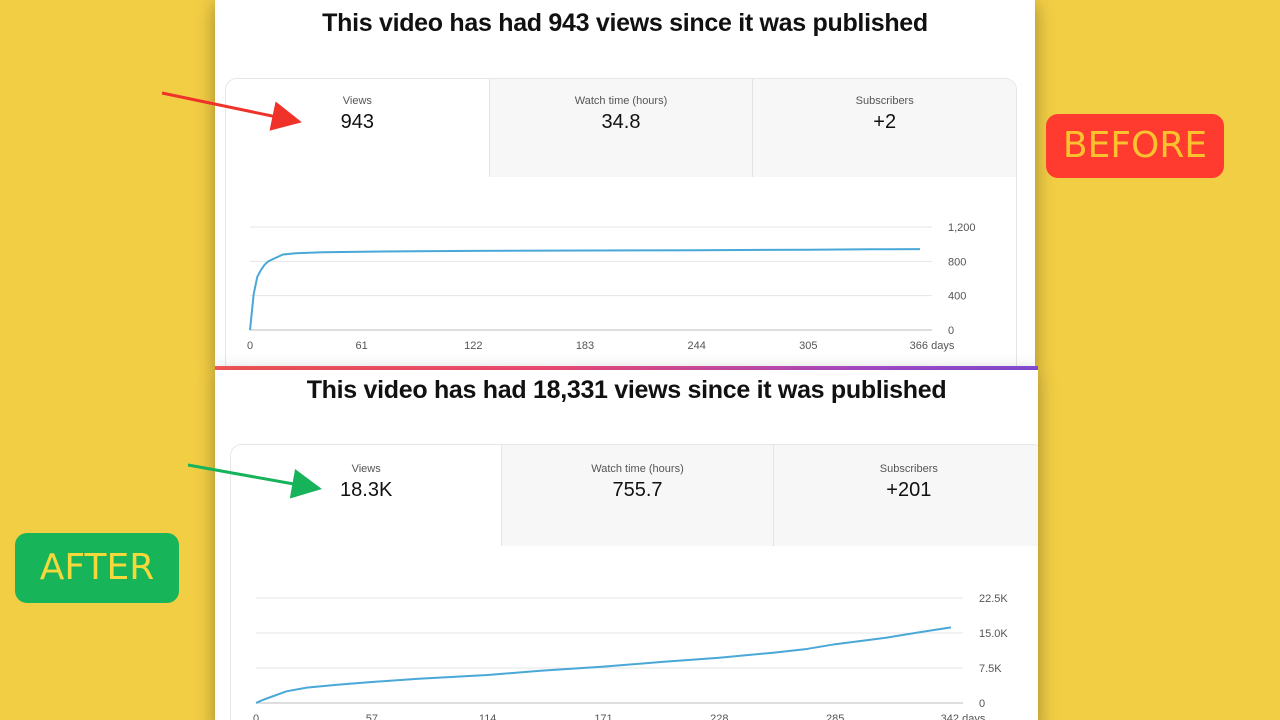  I want to click on before-y-tick-label: 400, so click(957, 297).